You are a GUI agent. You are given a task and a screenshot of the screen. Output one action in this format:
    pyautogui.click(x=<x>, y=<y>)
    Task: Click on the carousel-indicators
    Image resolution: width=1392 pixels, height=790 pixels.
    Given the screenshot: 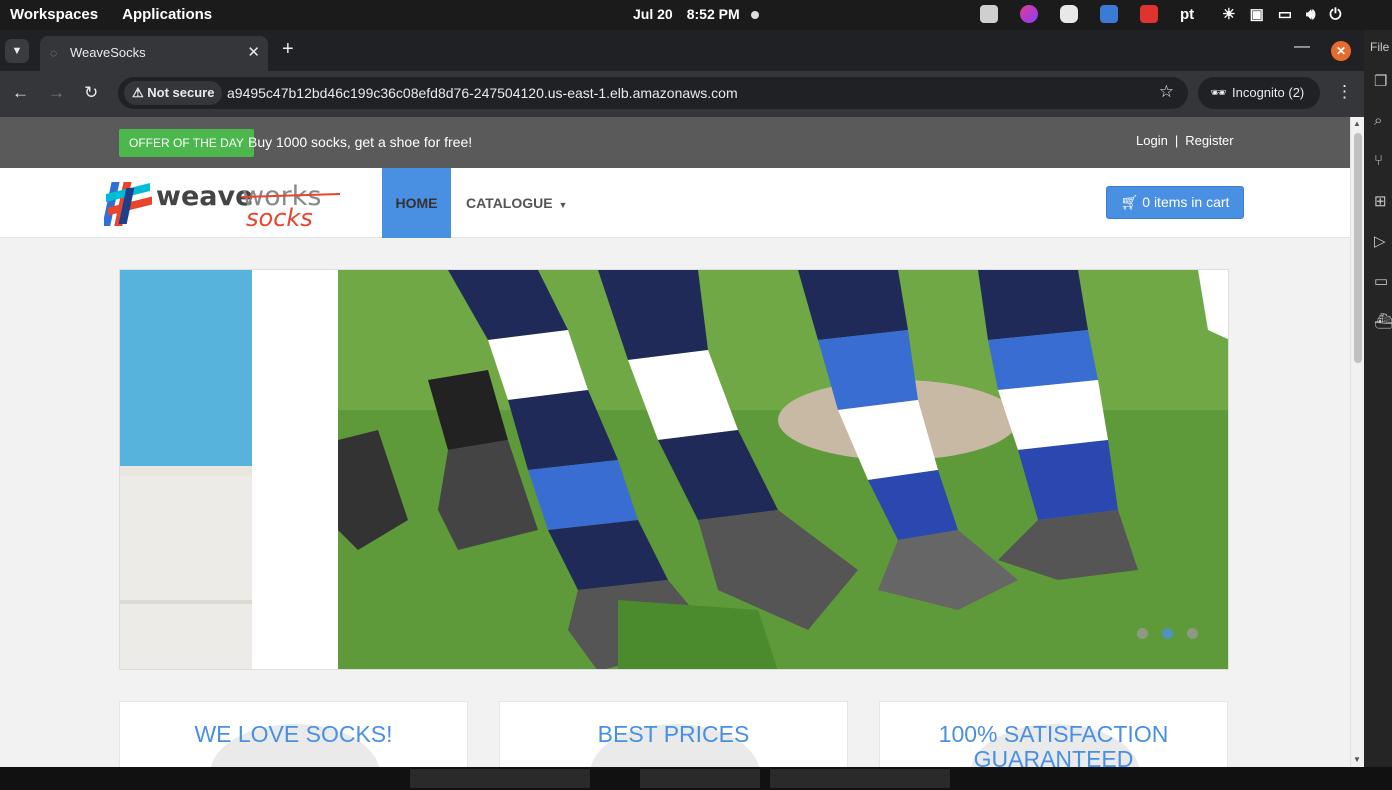 What is the action you would take?
    pyautogui.click(x=1167, y=633)
    